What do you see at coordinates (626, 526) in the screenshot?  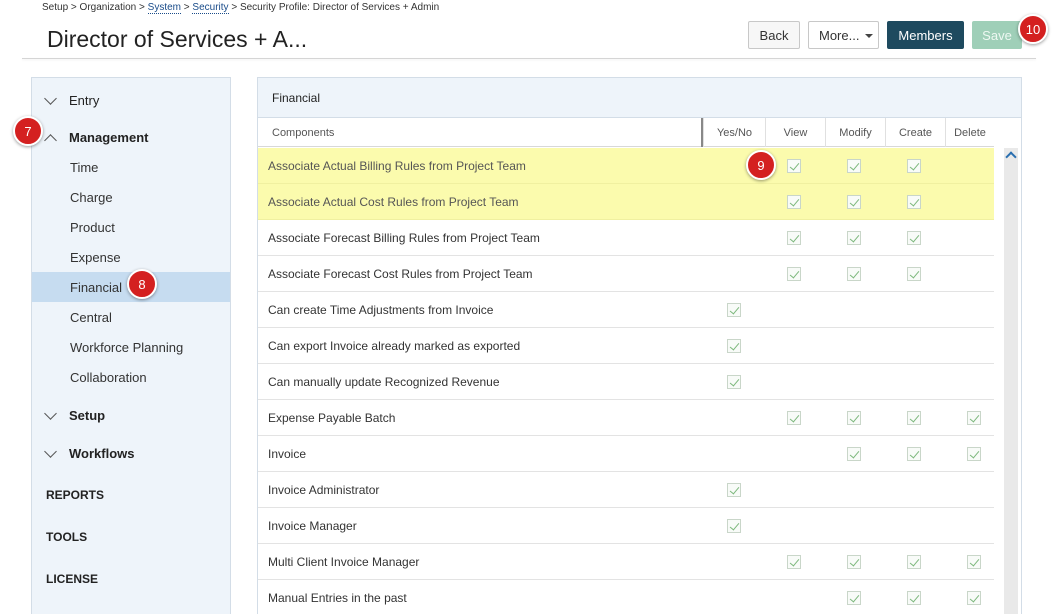 I see `table-row: Invoice Manager` at bounding box center [626, 526].